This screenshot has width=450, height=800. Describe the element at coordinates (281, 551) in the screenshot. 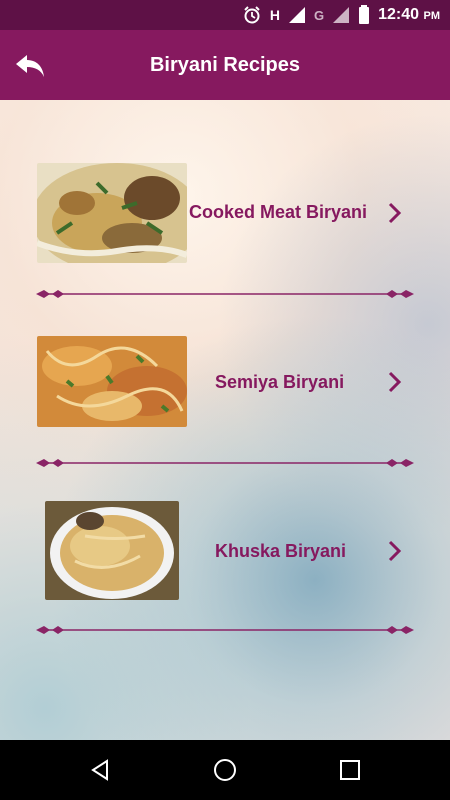

I see `recipe-label: Khuska Biryani` at that location.